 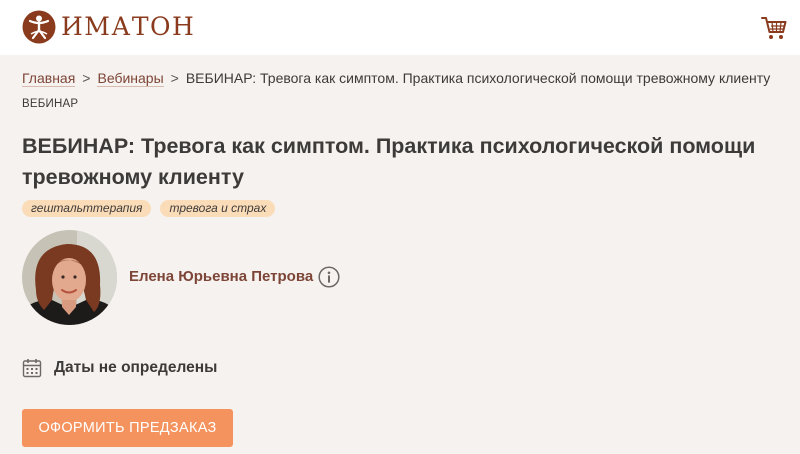 I want to click on tag-list: гештальттерапия тревога и страх, so click(x=149, y=208).